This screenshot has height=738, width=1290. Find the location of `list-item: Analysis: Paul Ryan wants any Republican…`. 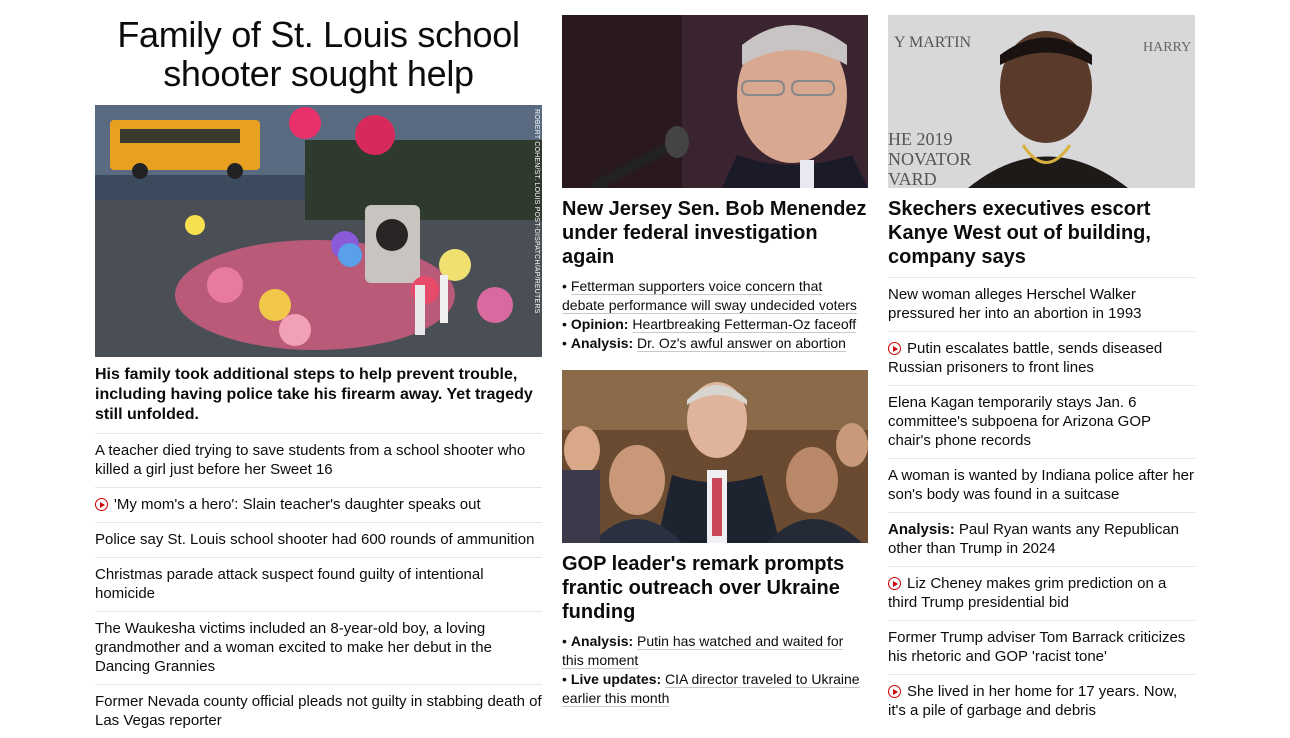

list-item: Analysis: Paul Ryan wants any Republican… is located at coordinates (1041, 539).